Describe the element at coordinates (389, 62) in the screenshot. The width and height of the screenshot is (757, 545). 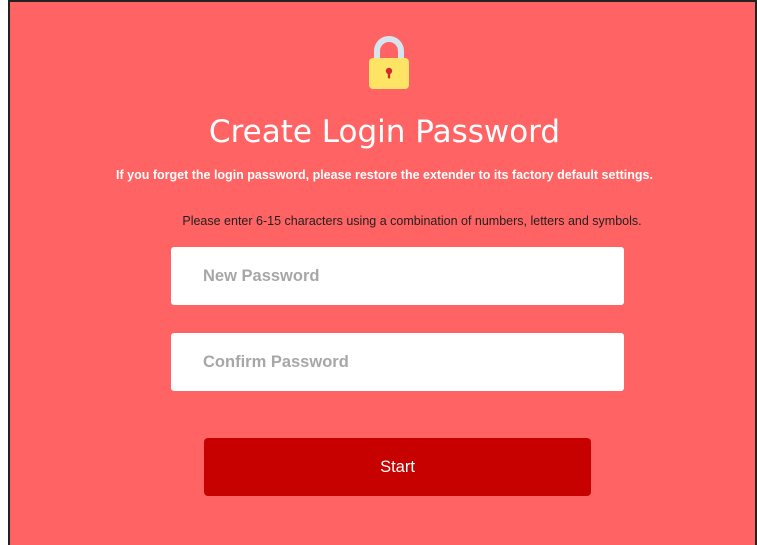
I see `padlock-icon` at that location.